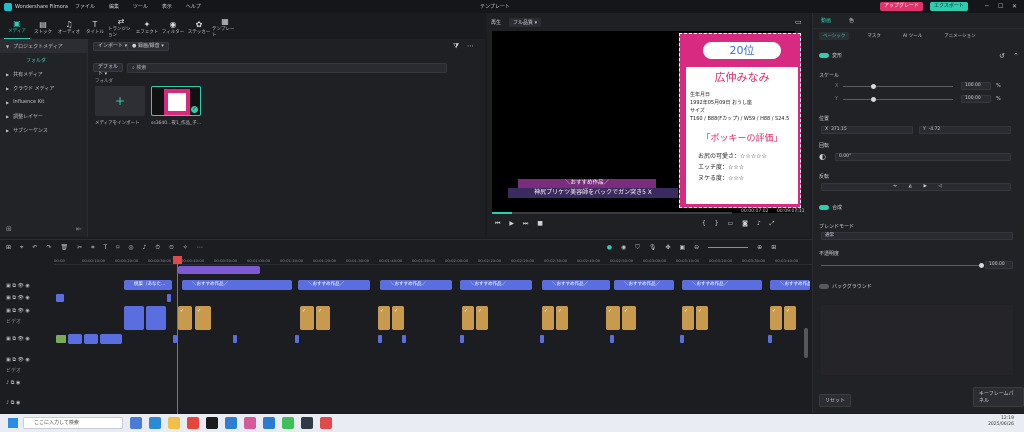 This screenshot has width=1024, height=432. Describe the element at coordinates (834, 36) in the screenshot. I see `subtab-basic: ベーシック` at that location.